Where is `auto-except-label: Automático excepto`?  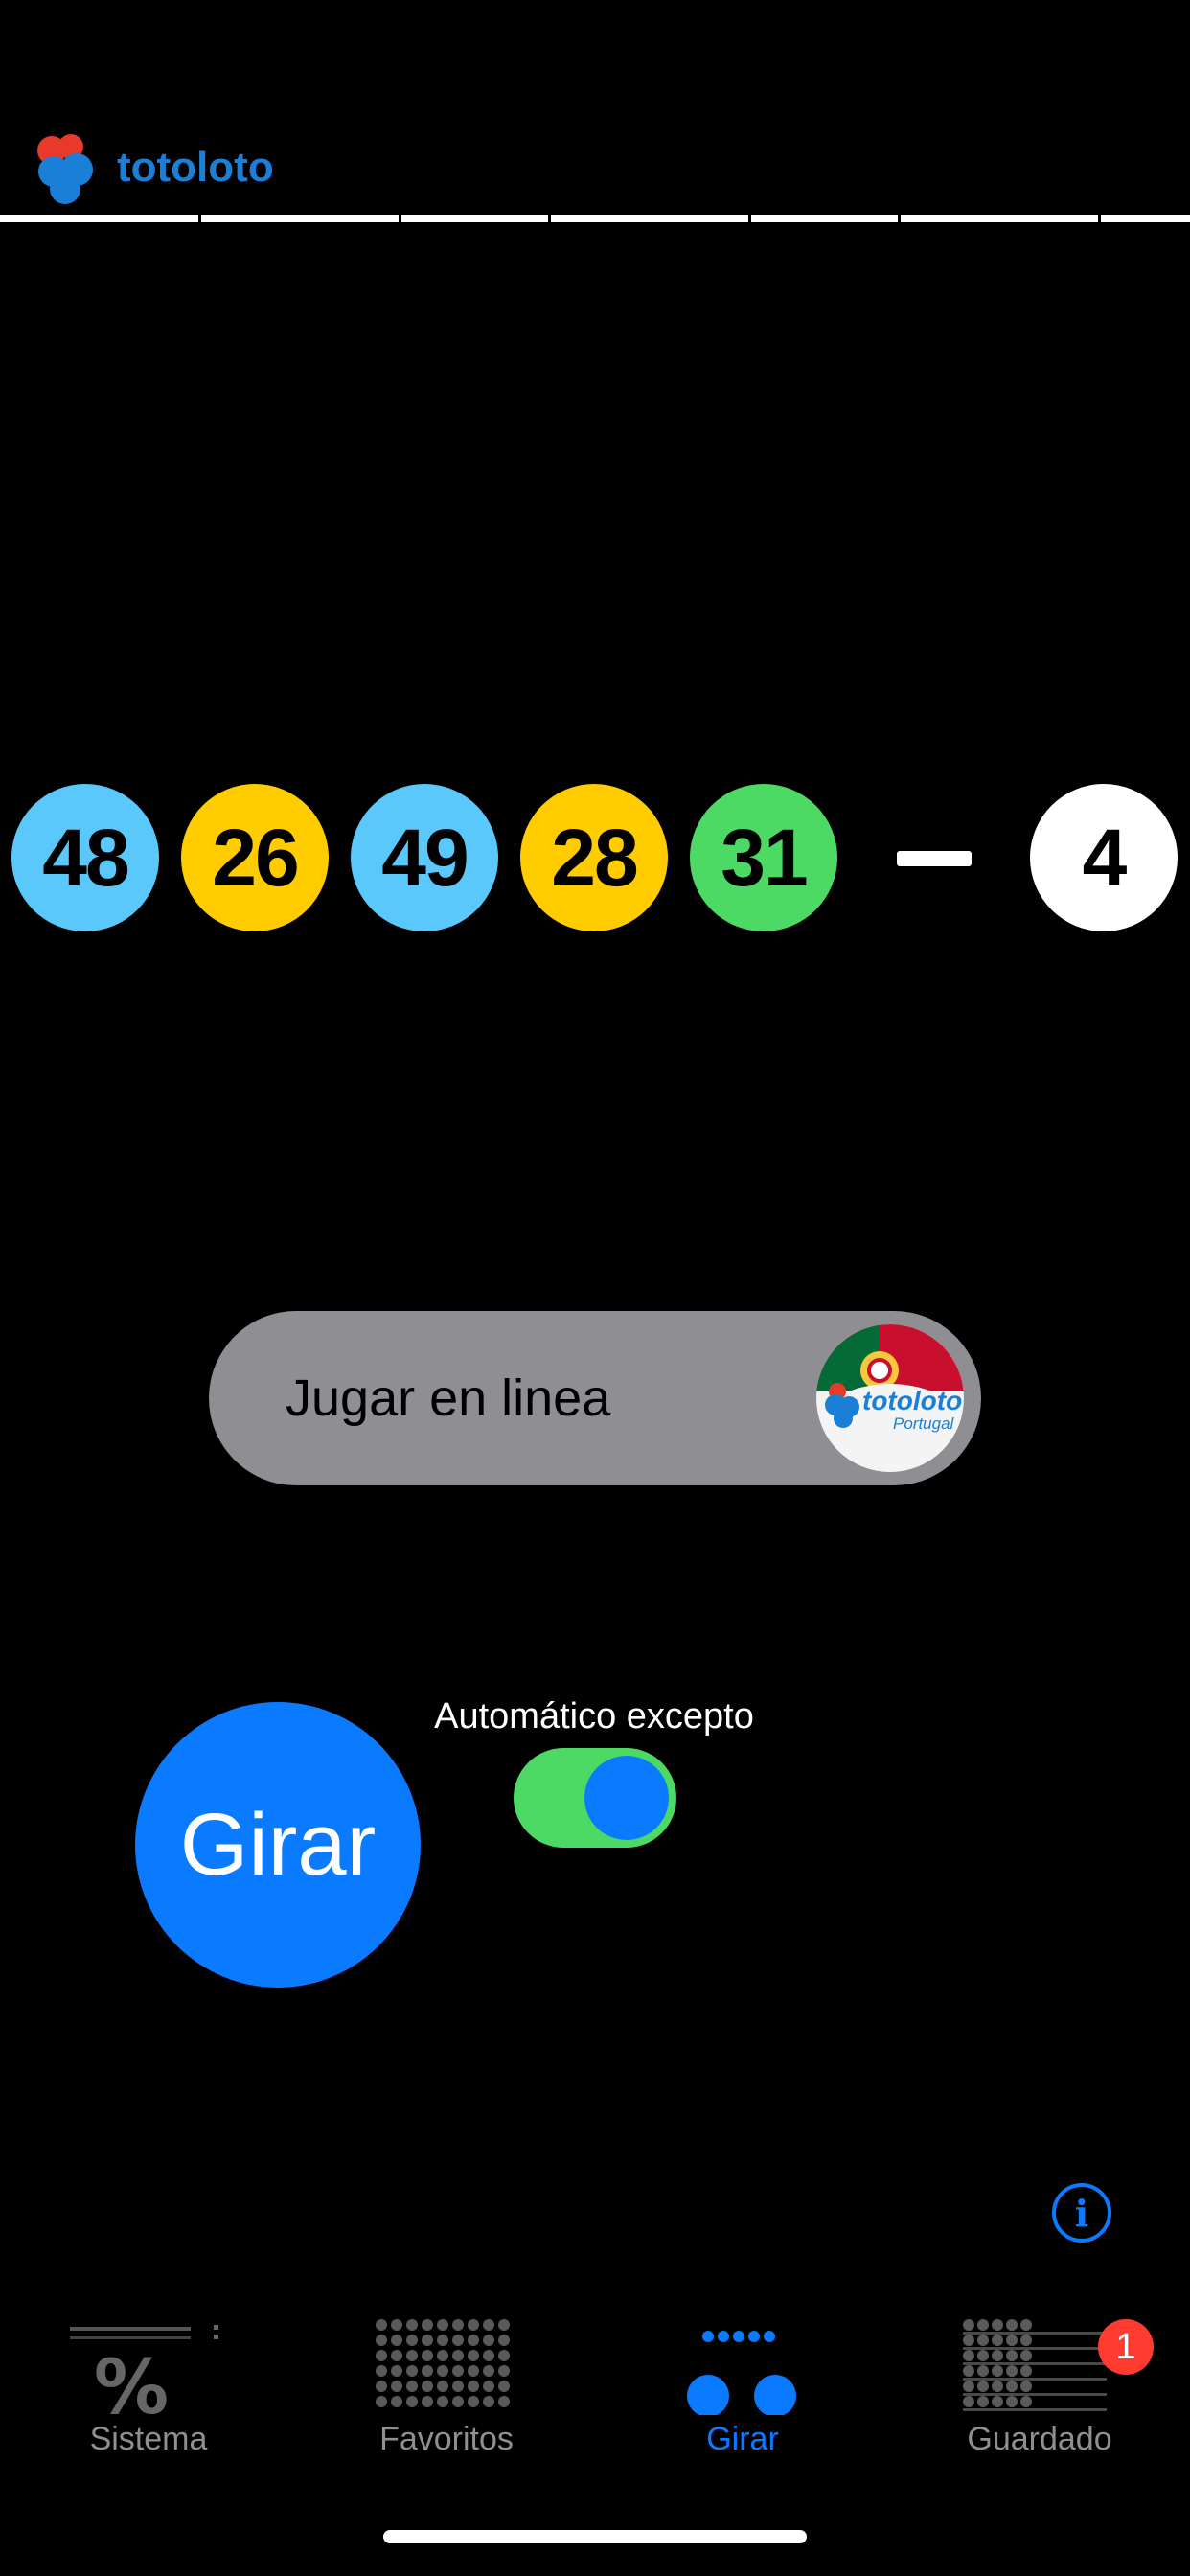
auto-except-label: Automático excepto is located at coordinates (594, 1716).